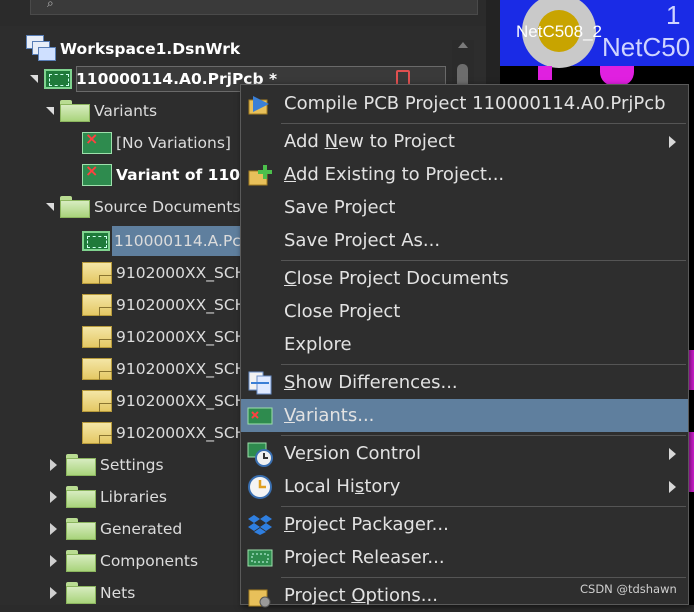 The width and height of the screenshot is (694, 612). Describe the element at coordinates (149, 561) in the screenshot. I see `folder-label: Components` at that location.